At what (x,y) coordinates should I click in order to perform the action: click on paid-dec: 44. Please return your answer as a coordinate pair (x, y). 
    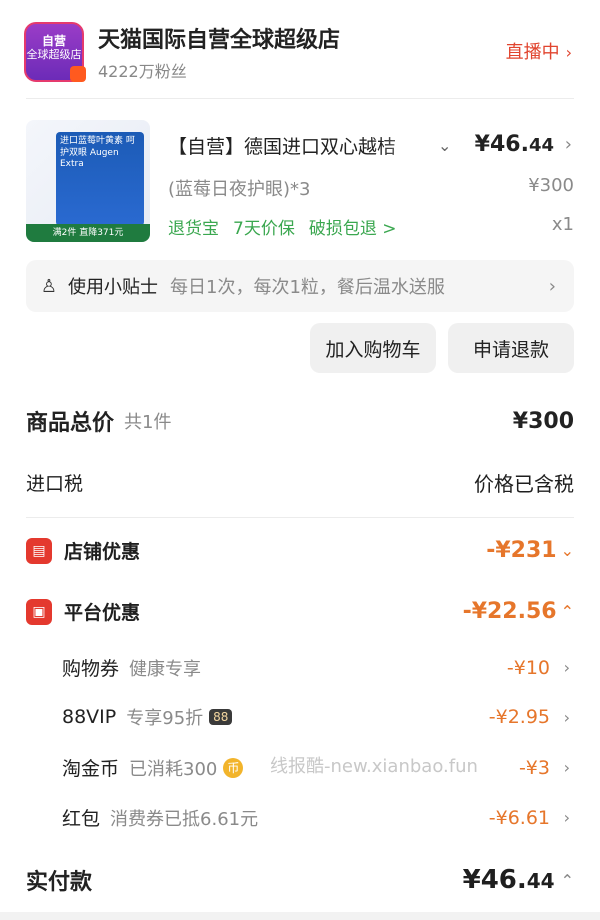
    Looking at the image, I should click on (540, 881).